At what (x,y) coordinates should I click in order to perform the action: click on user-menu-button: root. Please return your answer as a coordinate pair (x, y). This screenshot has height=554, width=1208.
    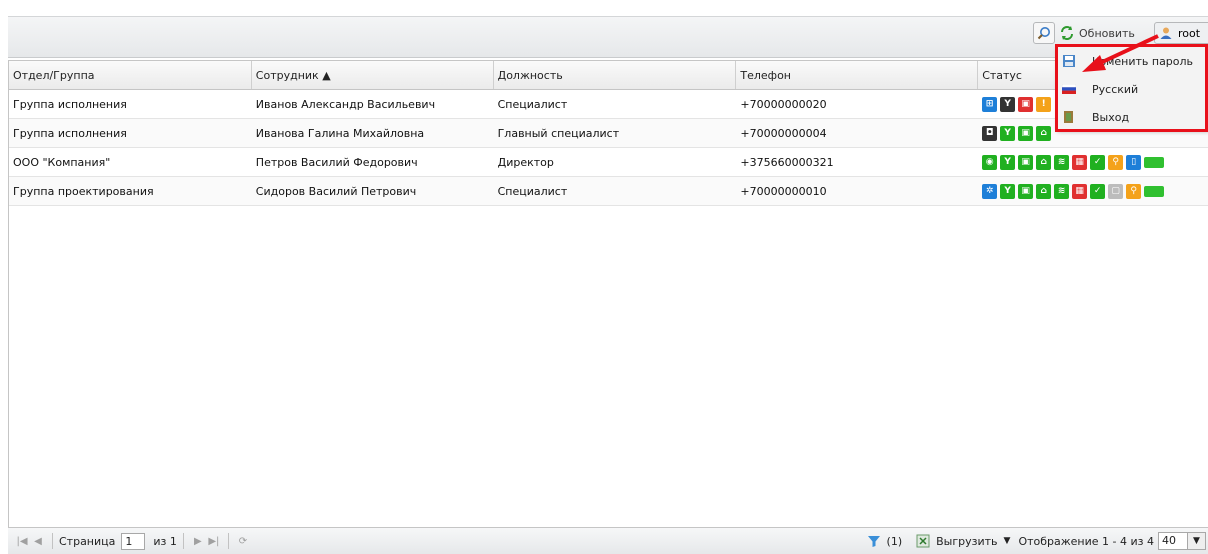
    Looking at the image, I should click on (1181, 33).